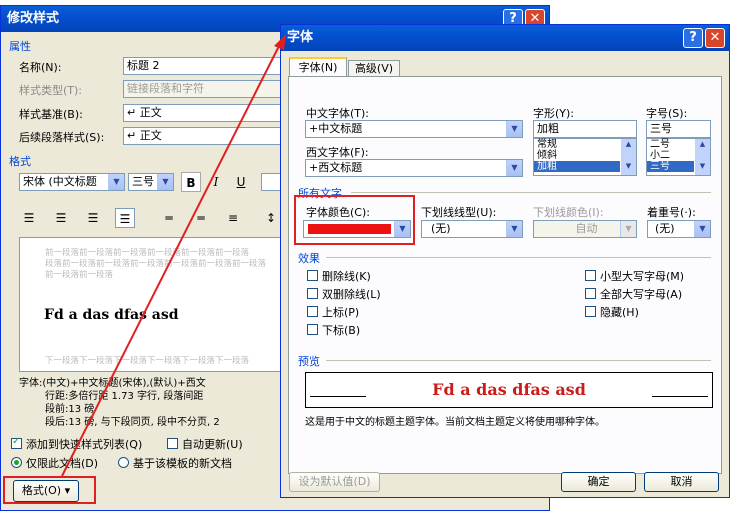 This screenshot has height=511, width=731. Describe the element at coordinates (670, 166) in the screenshot. I see `size-option-3: 三号` at that location.